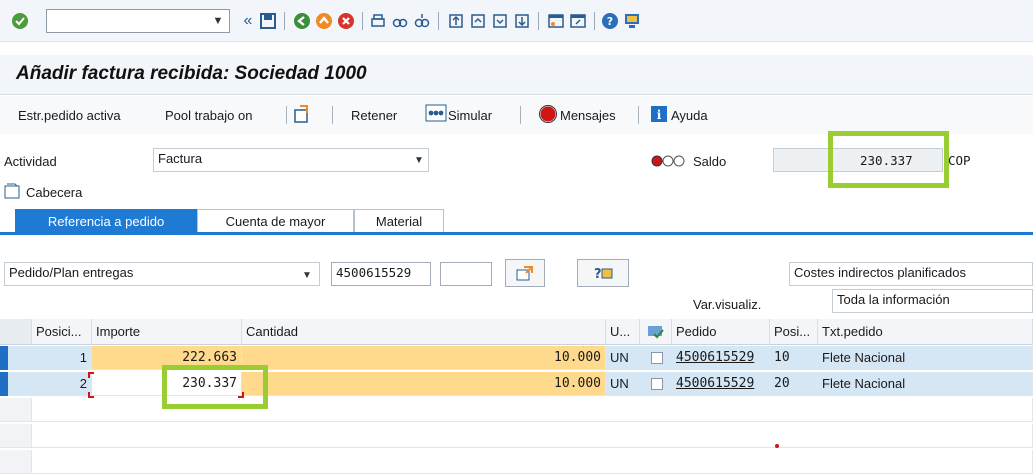  I want to click on cell-posicion: 2, so click(62, 384).